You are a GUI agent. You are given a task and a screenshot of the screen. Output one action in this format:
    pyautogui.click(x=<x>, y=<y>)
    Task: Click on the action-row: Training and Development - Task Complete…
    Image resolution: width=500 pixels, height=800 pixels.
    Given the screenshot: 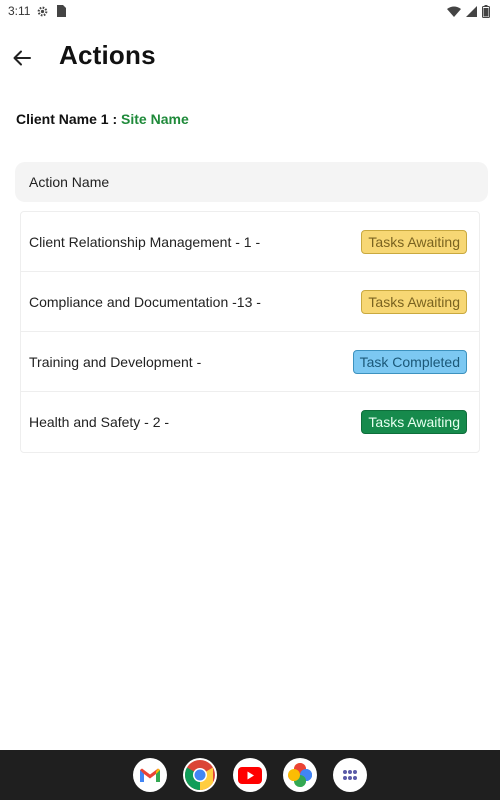 What is the action you would take?
    pyautogui.click(x=250, y=362)
    